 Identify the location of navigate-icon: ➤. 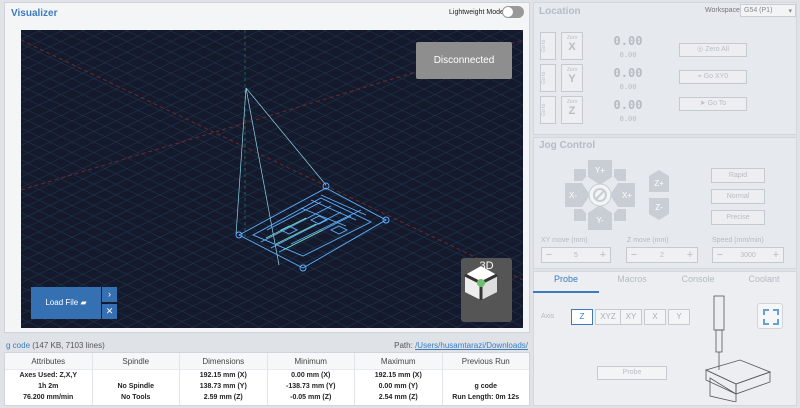
(702, 103).